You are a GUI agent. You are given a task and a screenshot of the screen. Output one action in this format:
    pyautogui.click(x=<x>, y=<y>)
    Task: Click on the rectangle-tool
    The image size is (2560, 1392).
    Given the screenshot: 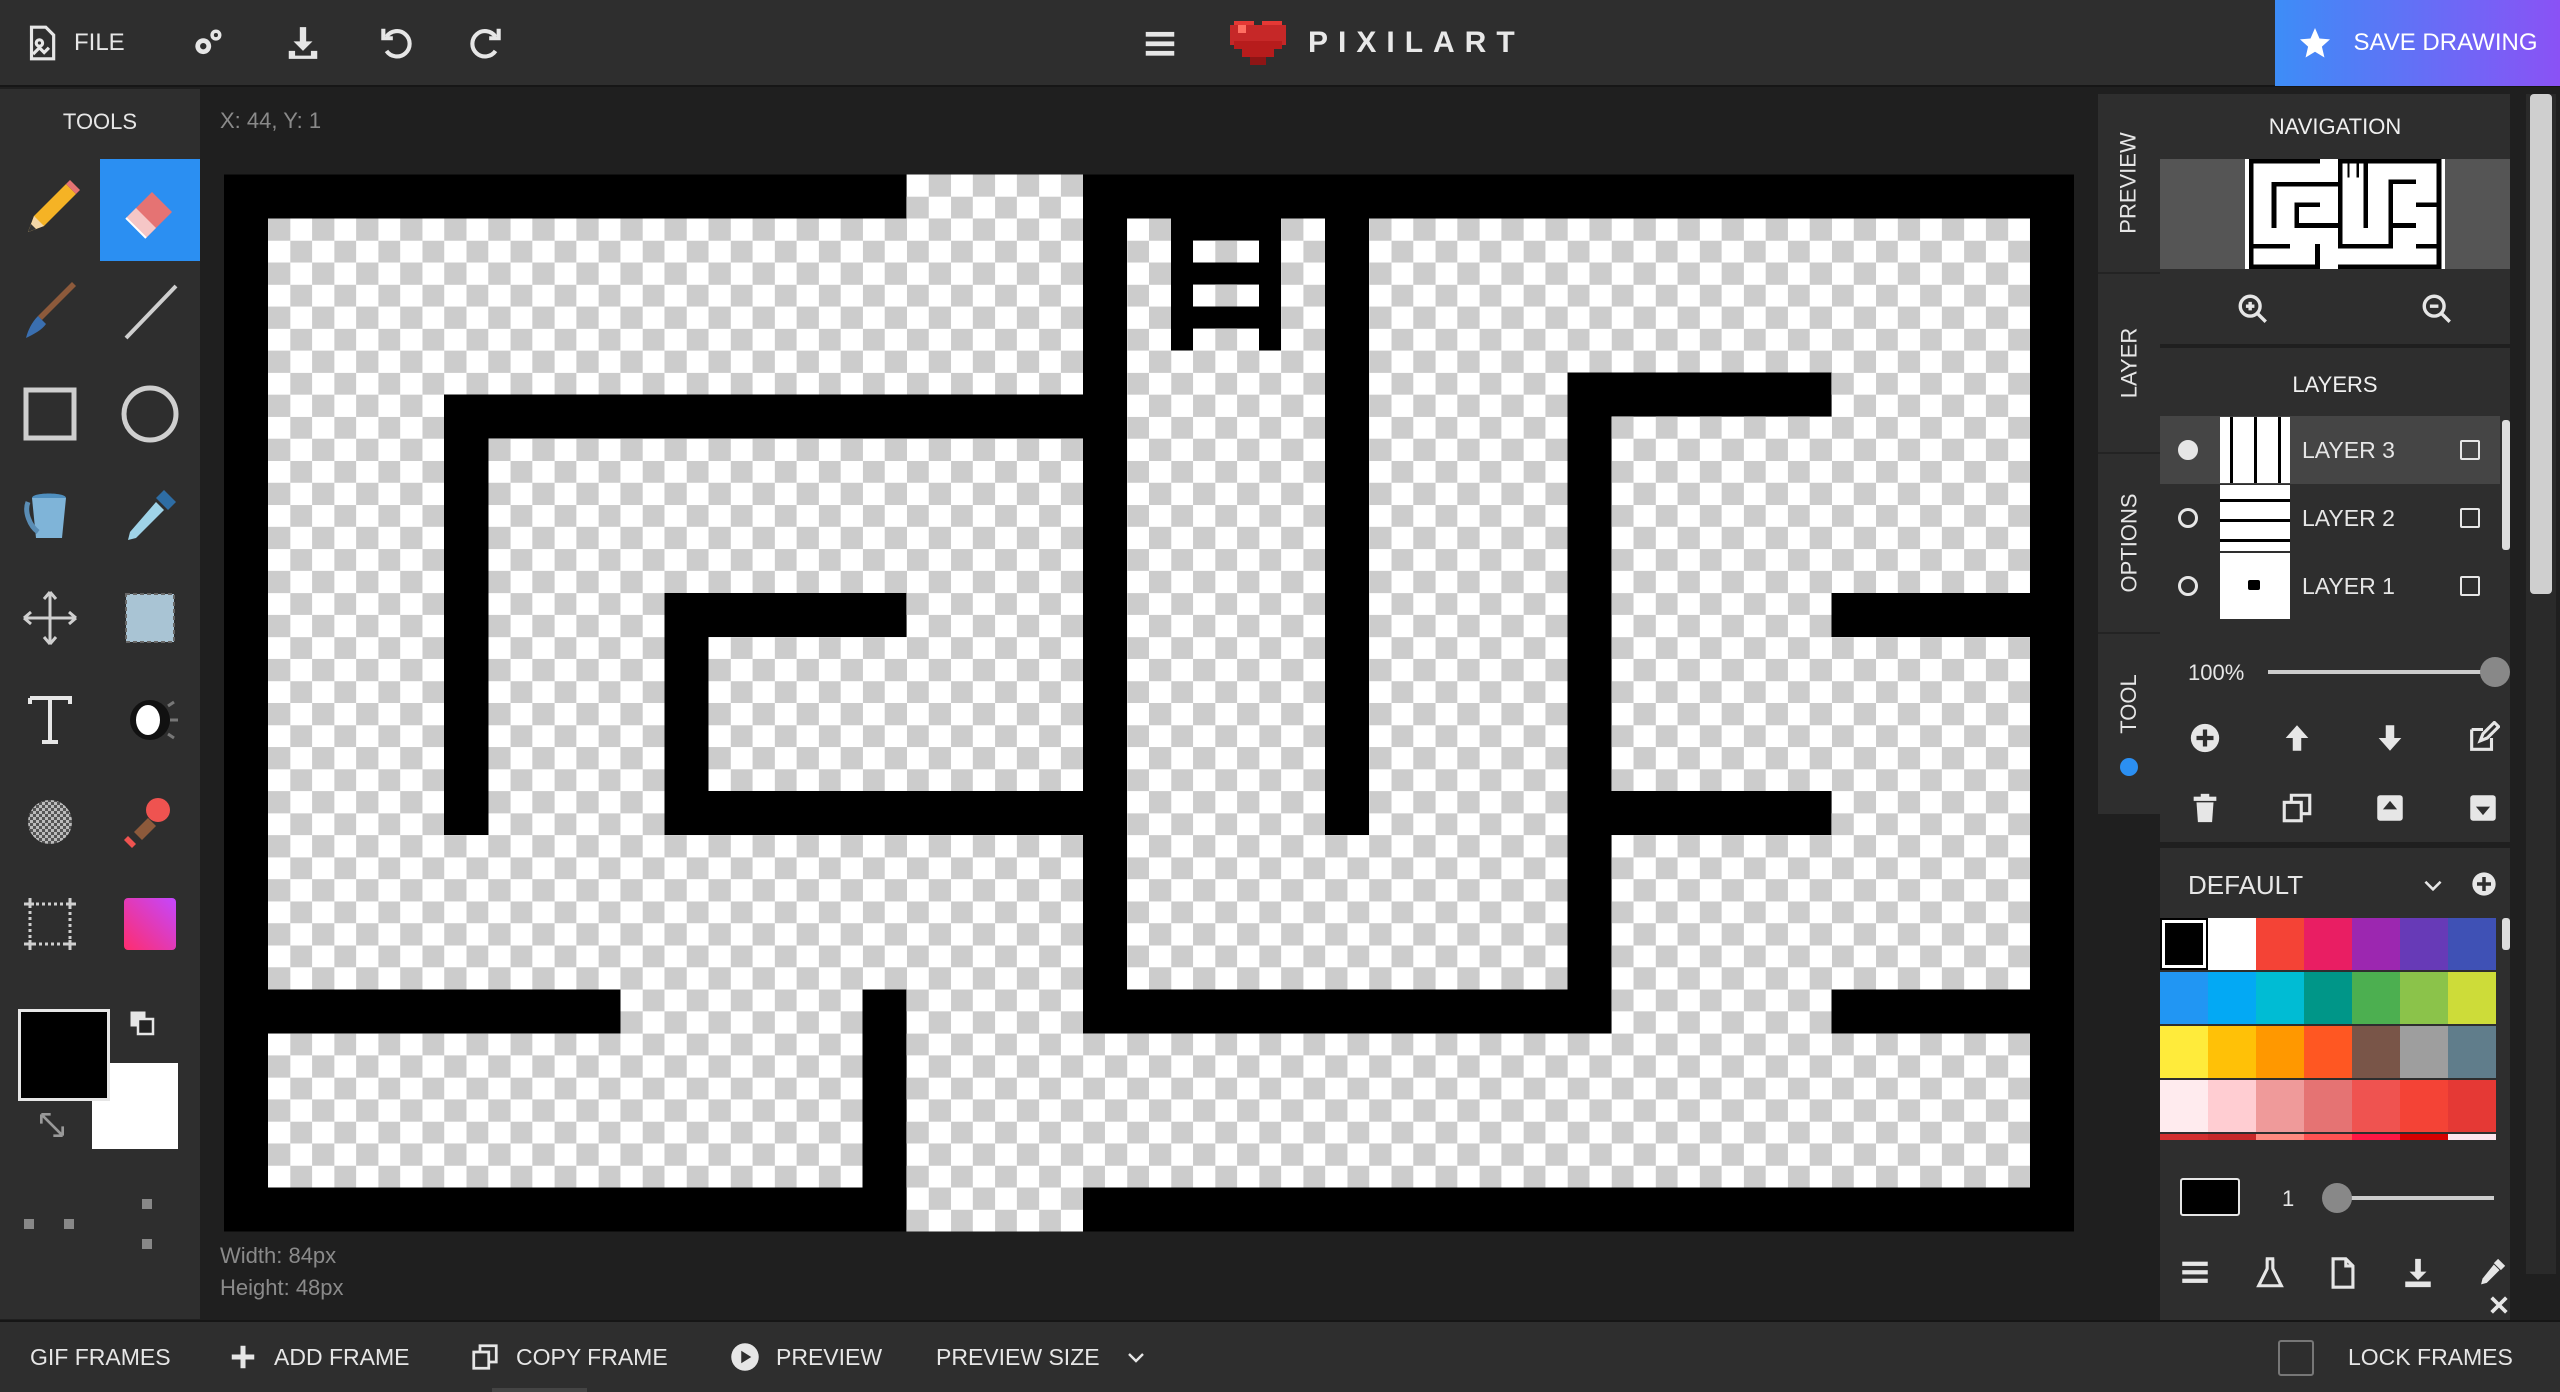 What is the action you would take?
    pyautogui.click(x=50, y=414)
    